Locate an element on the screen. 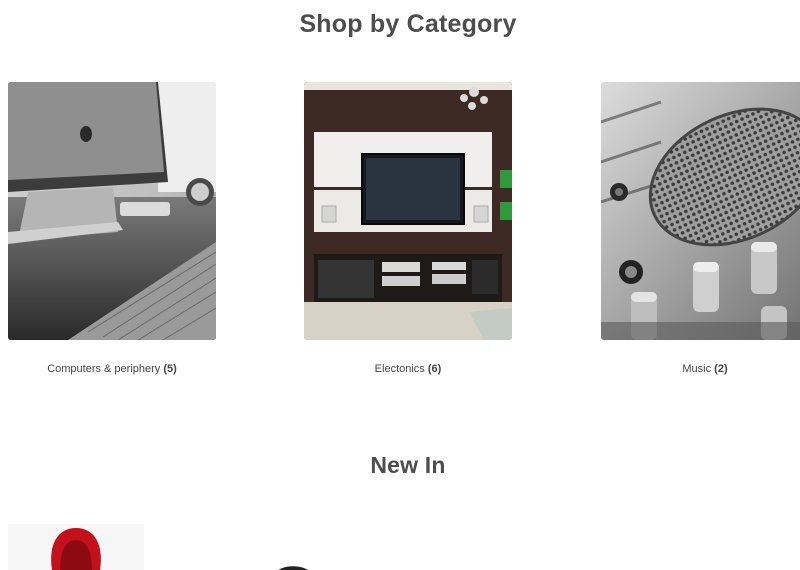  category-card-electronics: Electonics (6) is located at coordinates (408, 228).